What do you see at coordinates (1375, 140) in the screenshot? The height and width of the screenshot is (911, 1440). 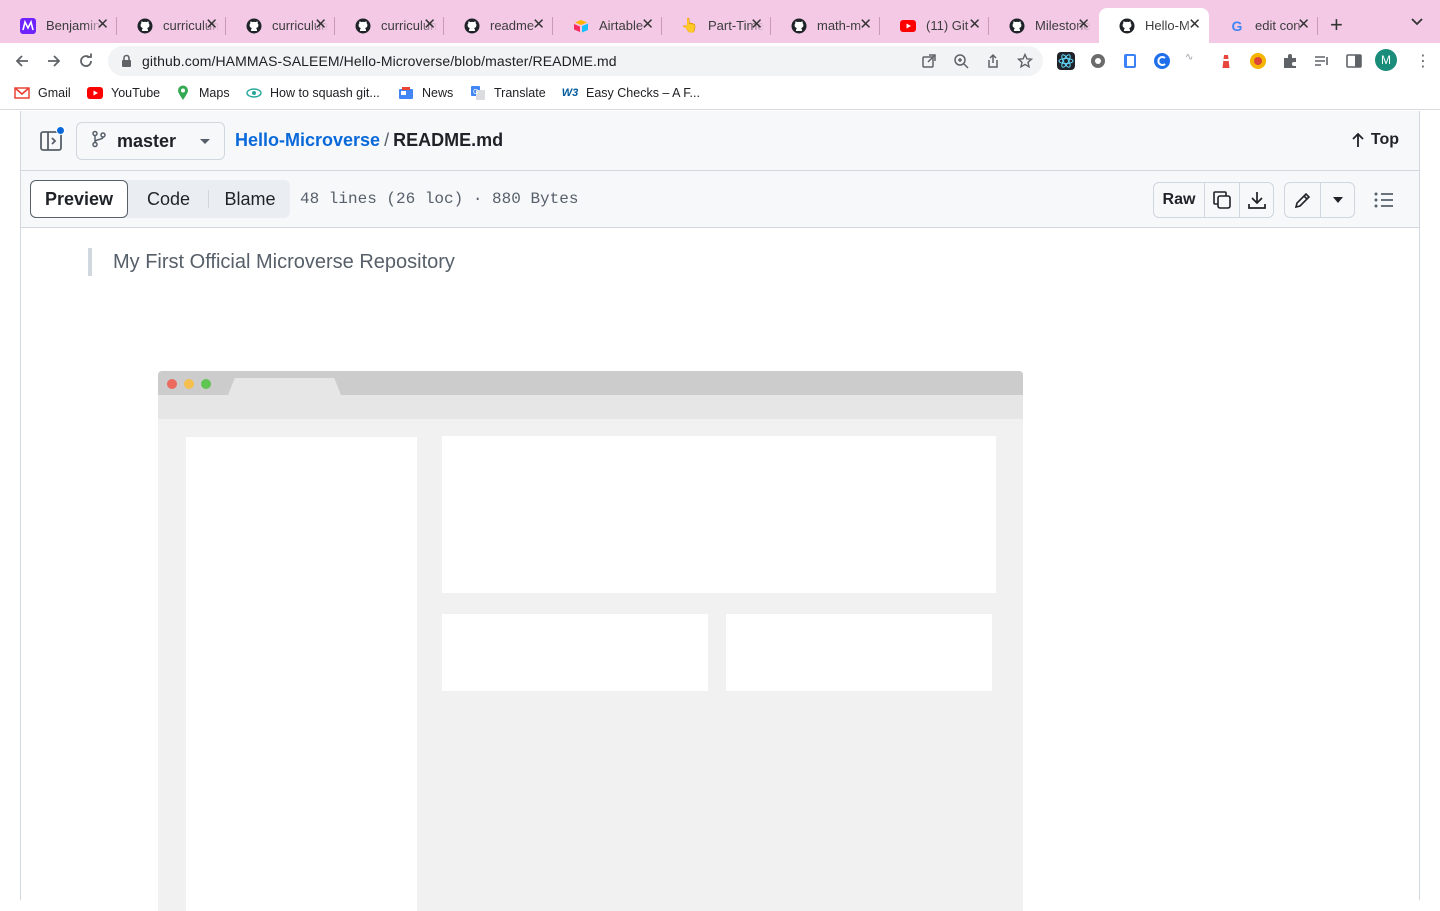 I see `back-to-top-button: Top` at bounding box center [1375, 140].